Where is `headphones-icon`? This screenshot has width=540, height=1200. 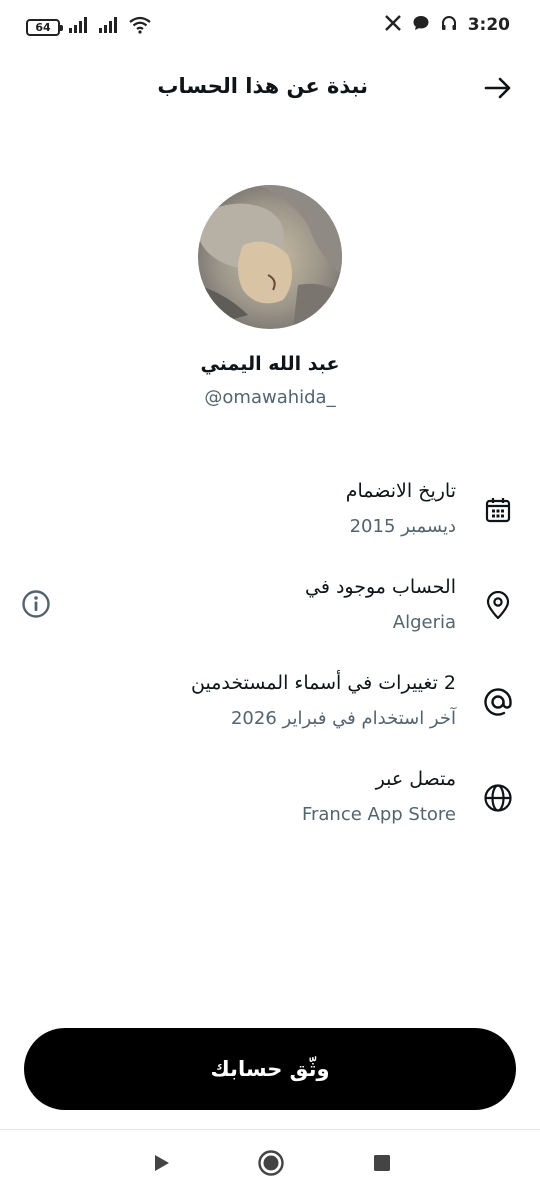
headphones-icon is located at coordinates (449, 25).